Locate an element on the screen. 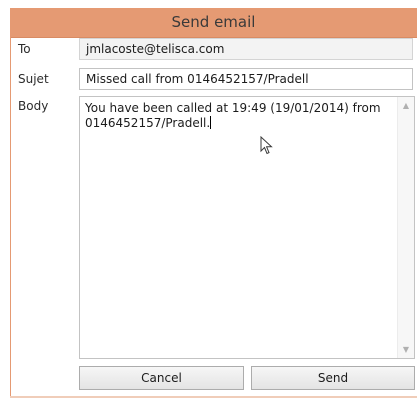  subject-label: Sujet is located at coordinates (33, 79).